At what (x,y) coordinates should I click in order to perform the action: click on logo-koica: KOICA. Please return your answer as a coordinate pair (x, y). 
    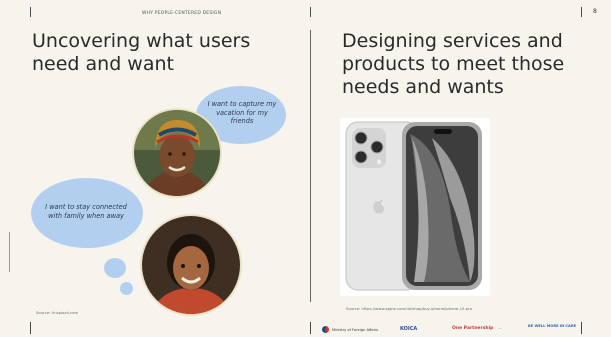
    Looking at the image, I should click on (409, 329).